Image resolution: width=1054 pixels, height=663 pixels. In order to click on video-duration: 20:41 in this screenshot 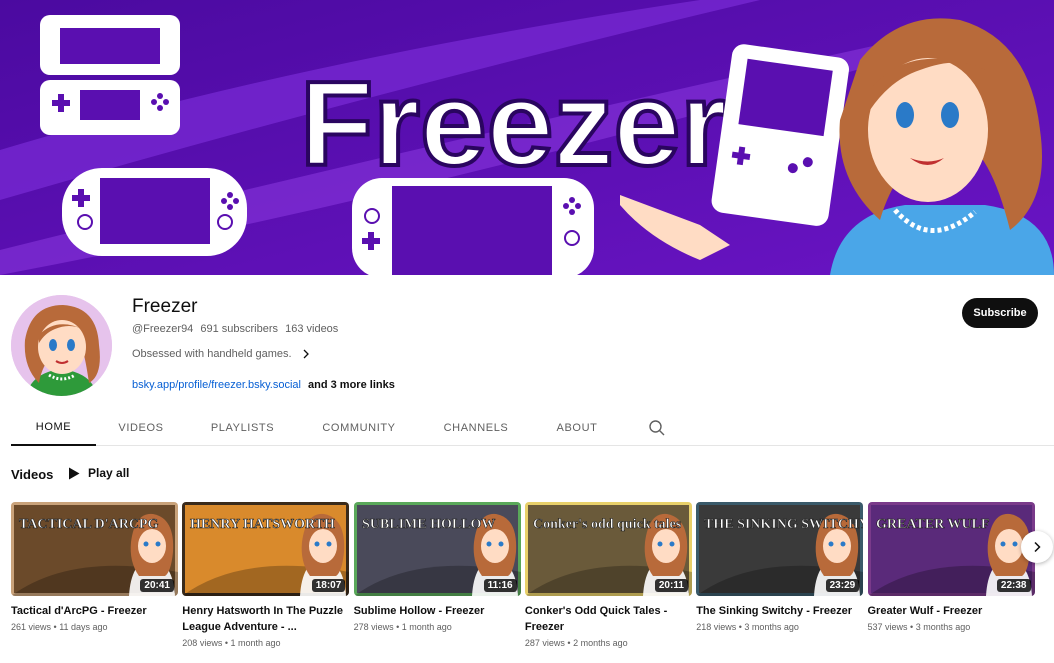, I will do `click(157, 585)`.